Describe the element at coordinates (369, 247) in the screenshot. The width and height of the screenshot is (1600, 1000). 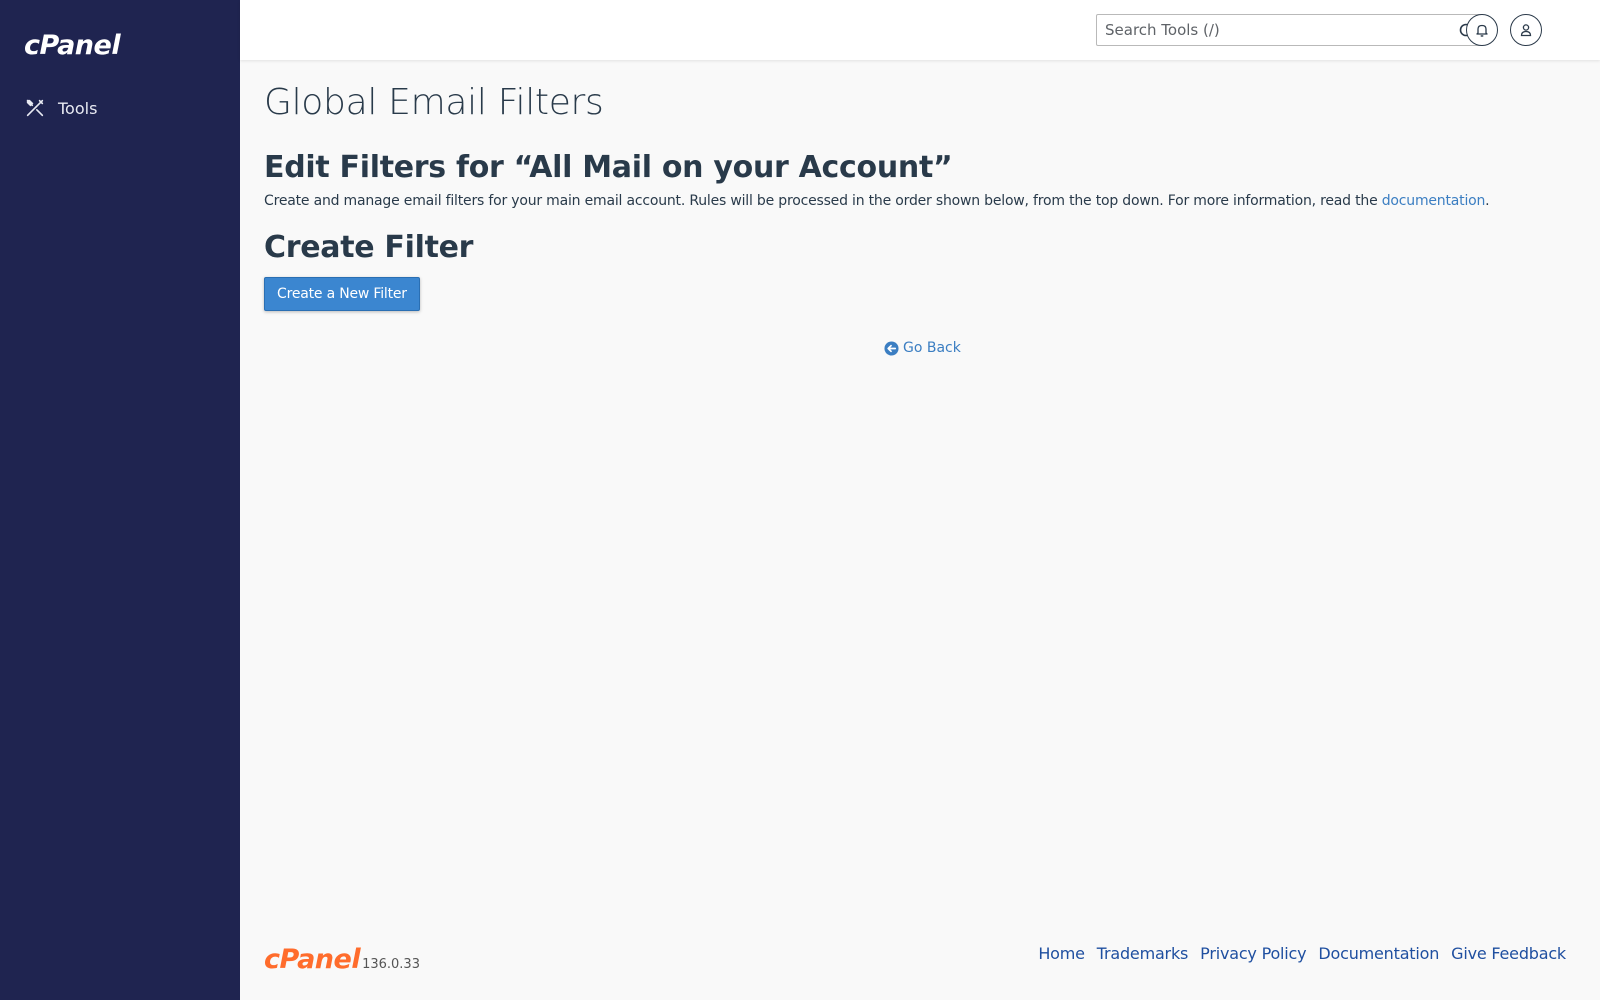
I see `create-filter-heading: Create Filter` at that location.